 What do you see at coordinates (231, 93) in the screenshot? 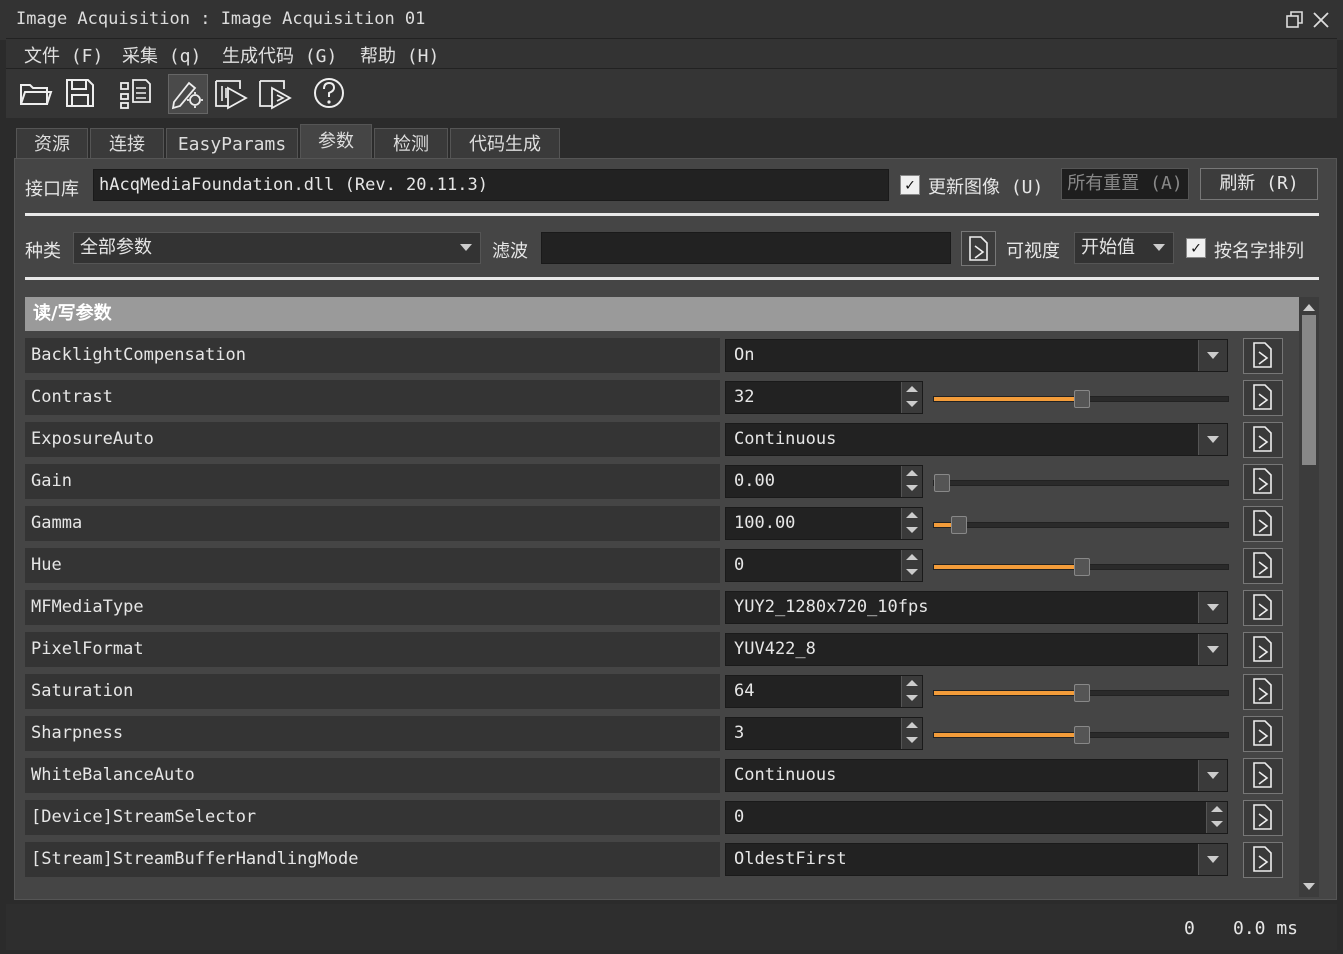
I see `live-play-icon` at bounding box center [231, 93].